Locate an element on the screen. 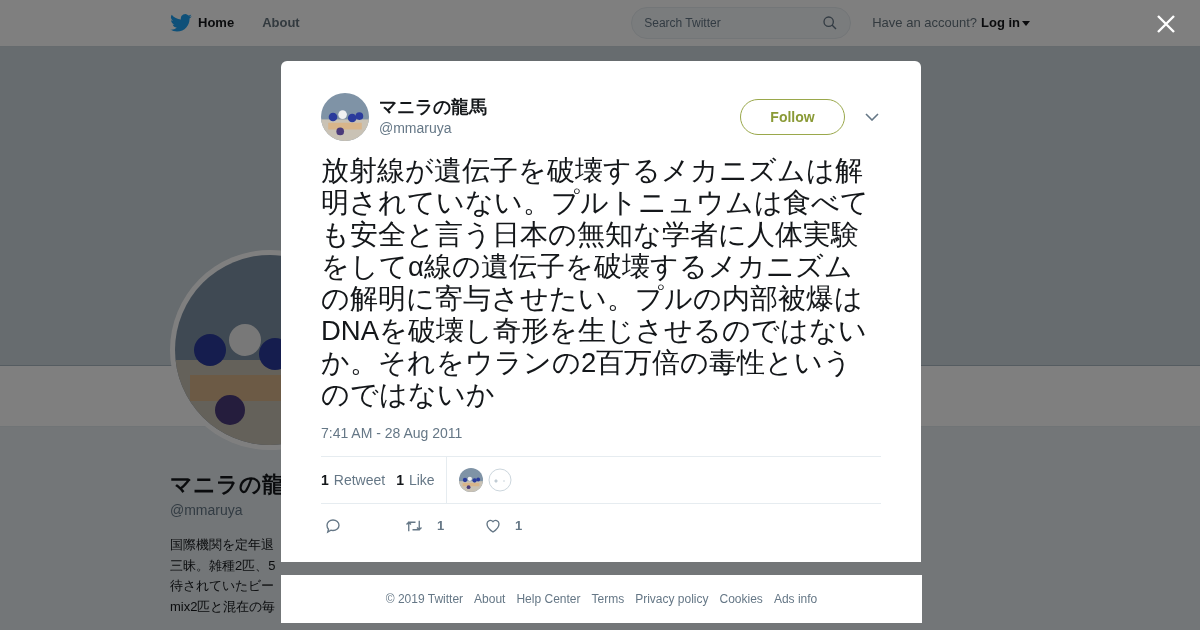 The height and width of the screenshot is (630, 1200). author-handle: @mmaruya is located at coordinates (559, 128).